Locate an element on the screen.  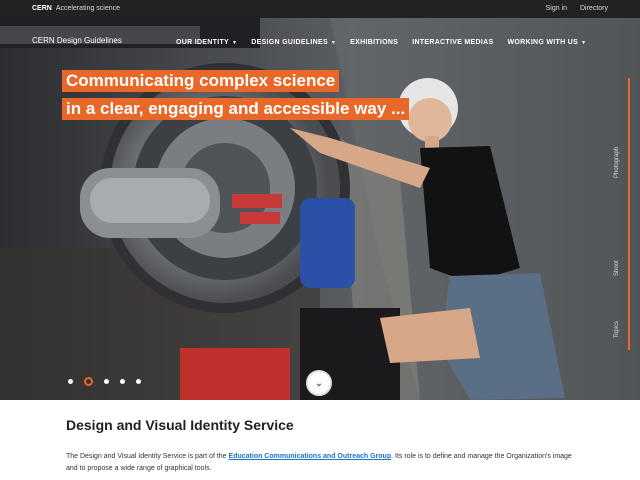
nav-exhibitions: EXHIBITIONS is located at coordinates (374, 42).